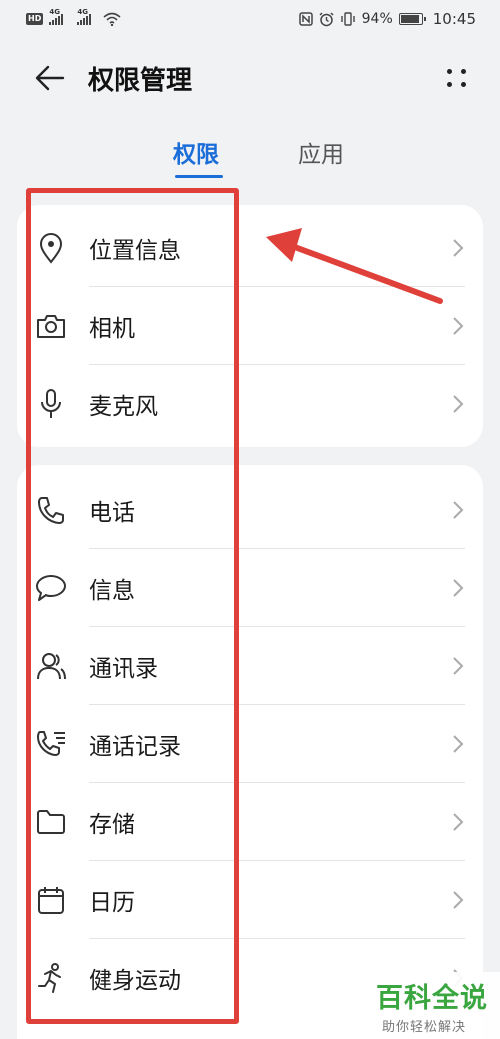 Image resolution: width=500 pixels, height=1039 pixels. Describe the element at coordinates (112, 329) in the screenshot. I see `permission-label: 相机` at that location.